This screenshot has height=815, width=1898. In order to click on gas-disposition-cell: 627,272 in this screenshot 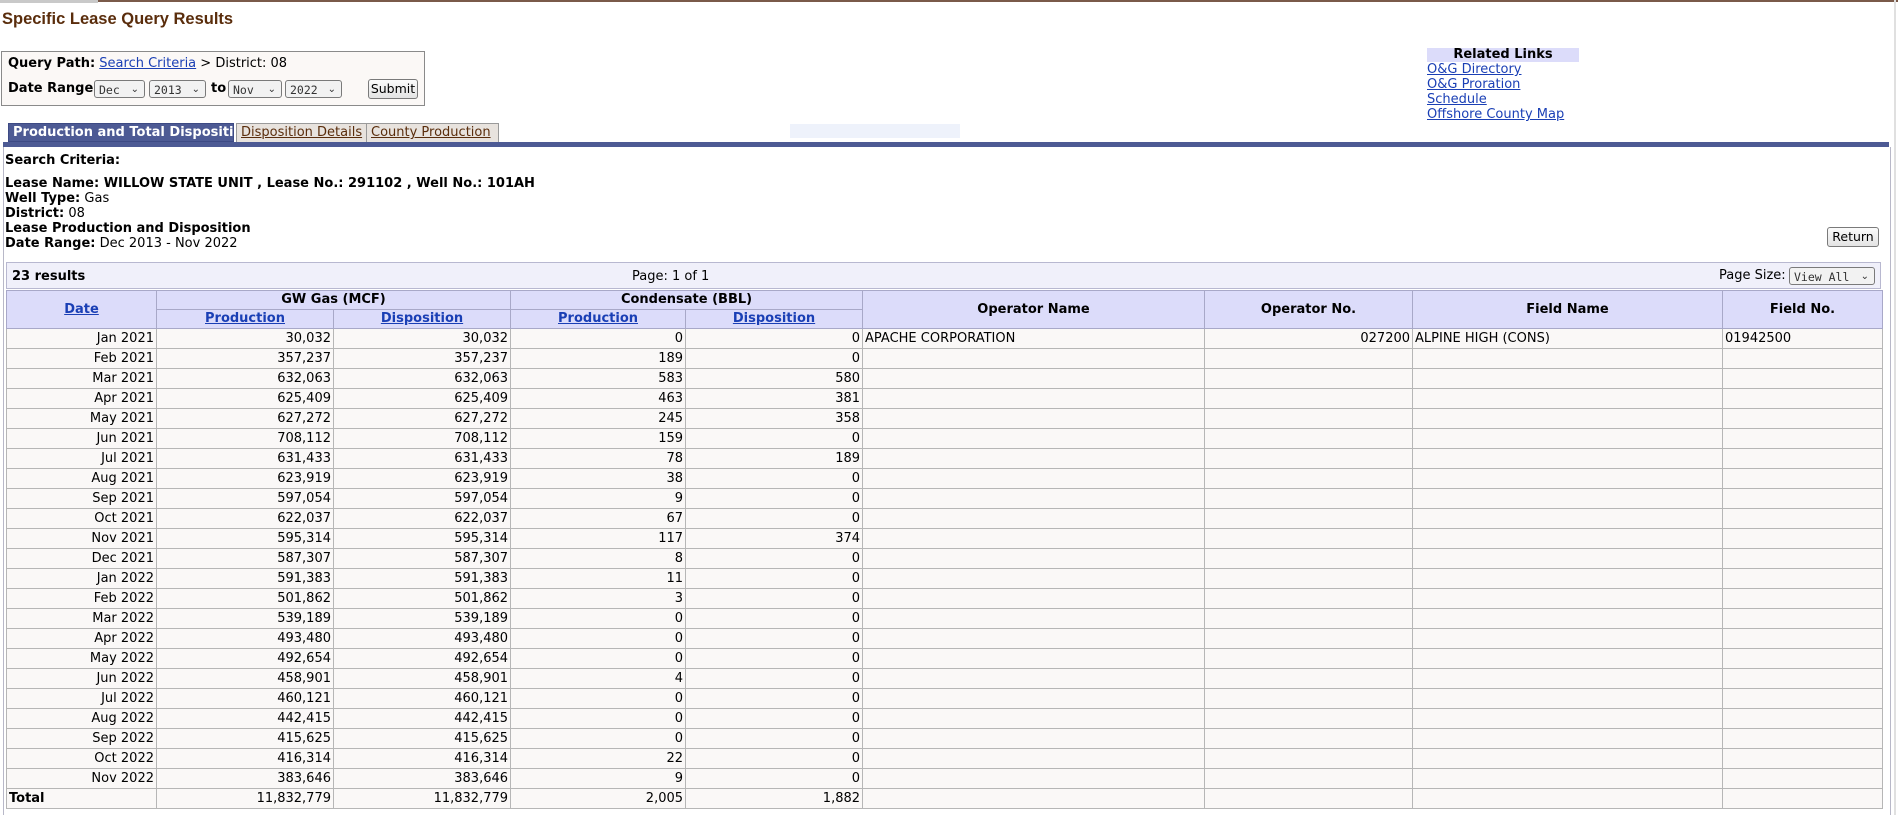, I will do `click(422, 418)`.